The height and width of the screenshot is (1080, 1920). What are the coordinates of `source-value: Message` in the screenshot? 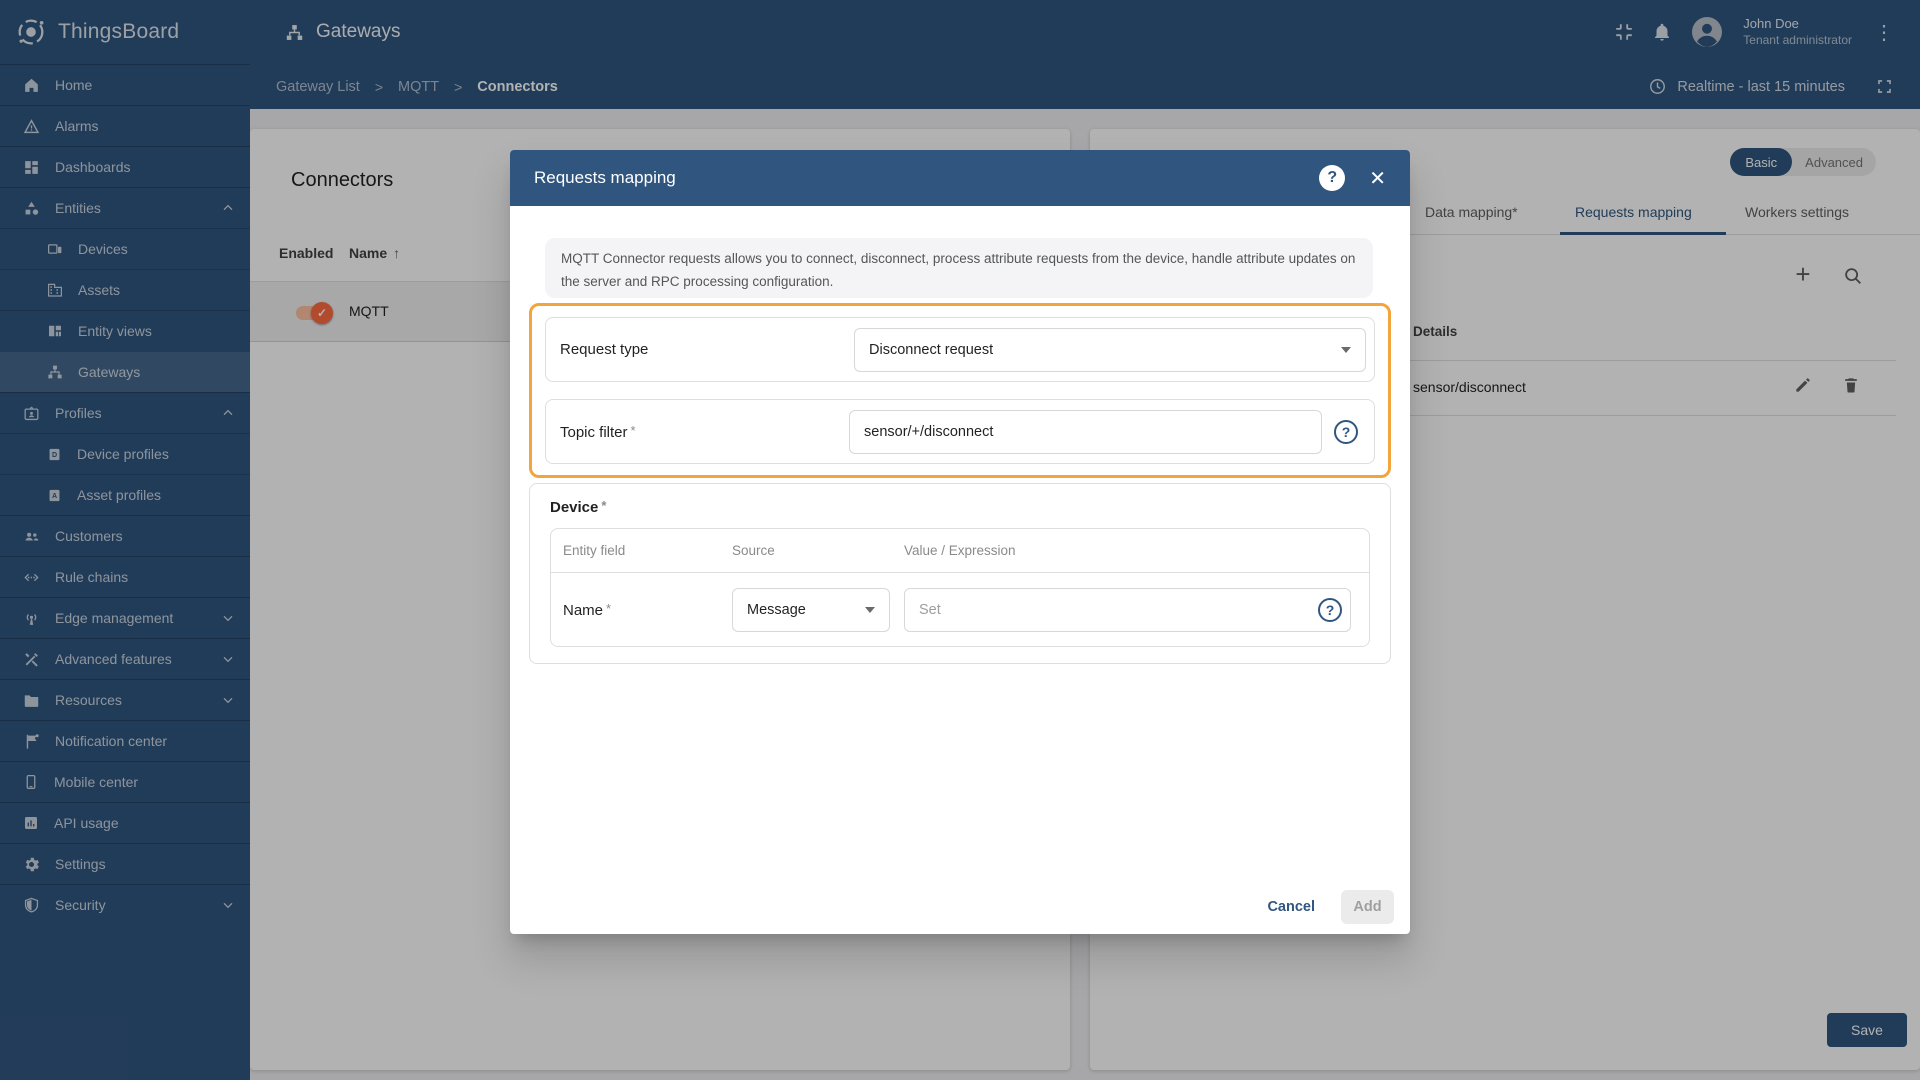 It's located at (776, 609).